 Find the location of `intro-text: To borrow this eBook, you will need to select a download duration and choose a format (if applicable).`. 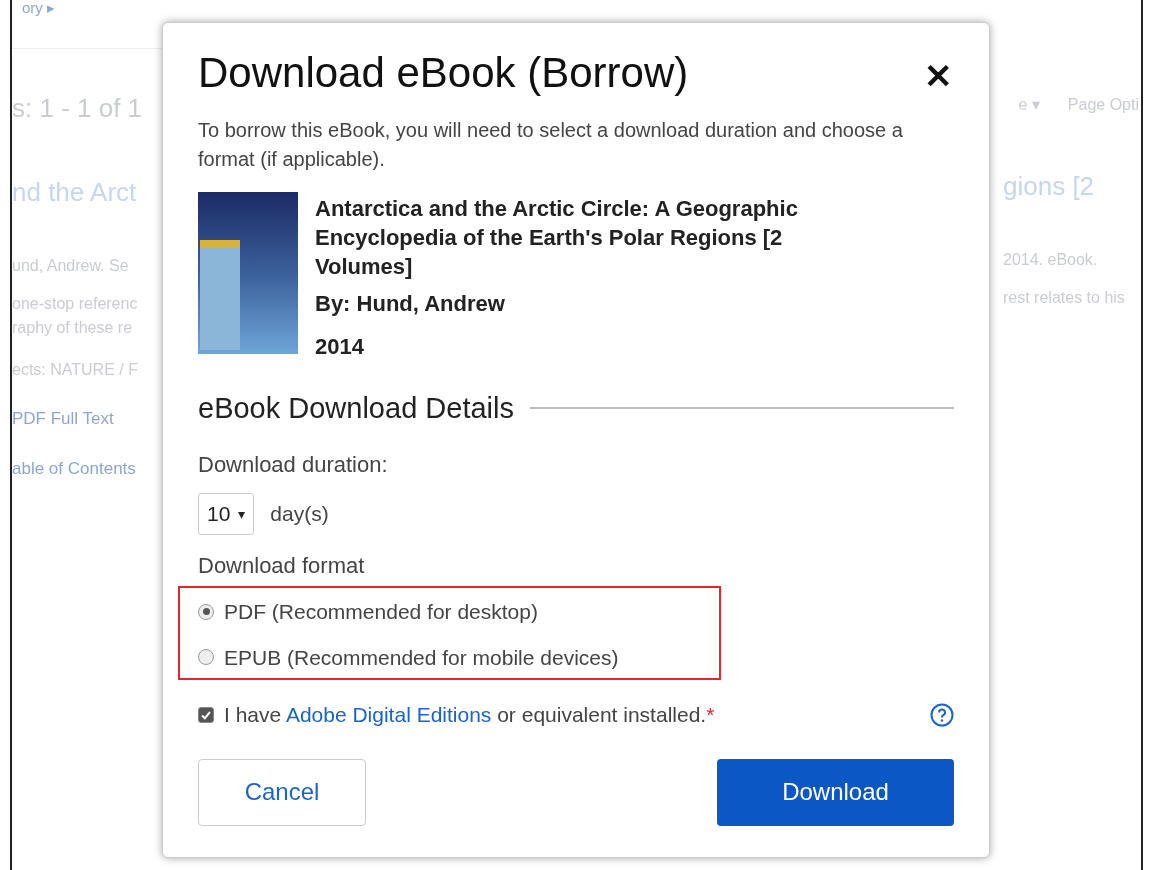

intro-text: To borrow this eBook, you will need to select a download duration and choose a format (if applicable). is located at coordinates (551, 144).